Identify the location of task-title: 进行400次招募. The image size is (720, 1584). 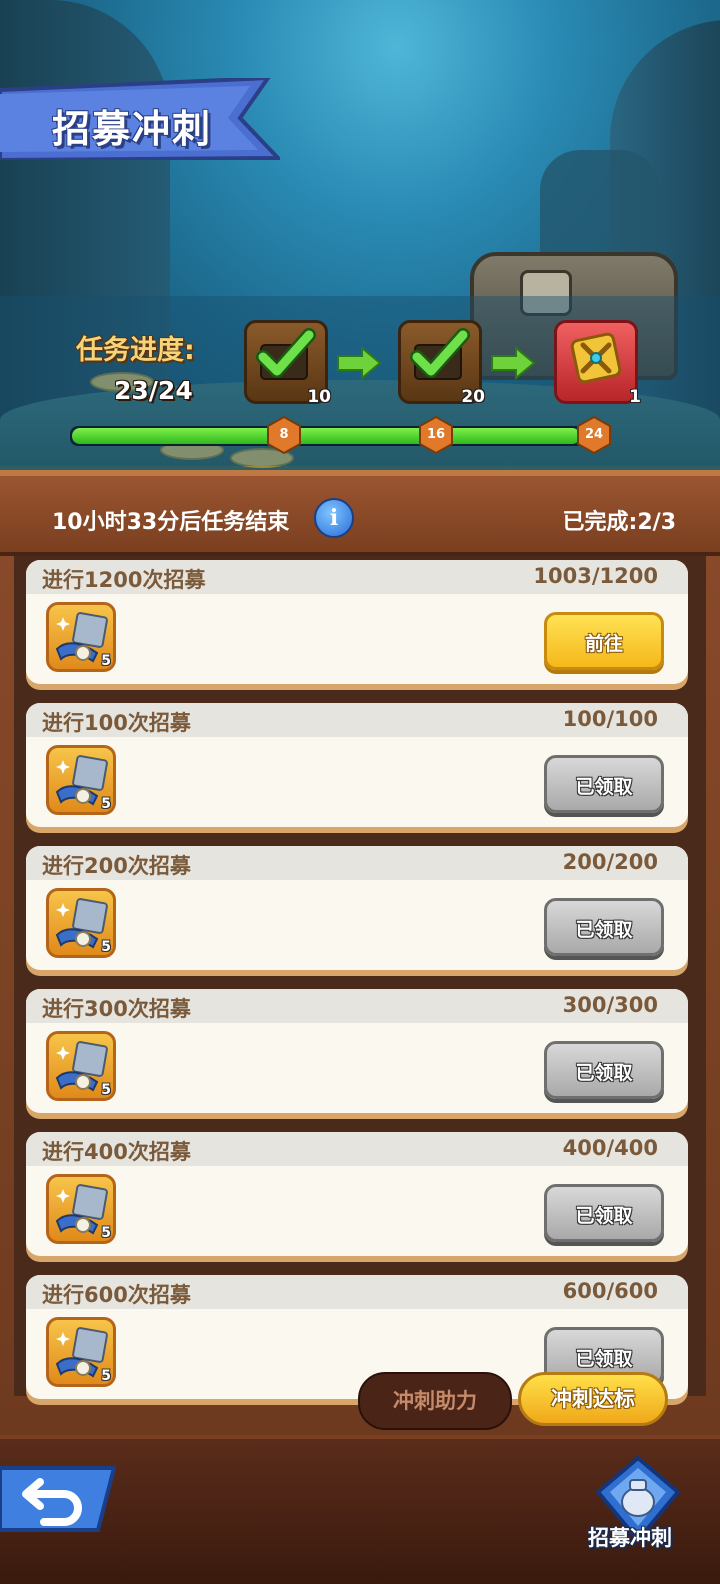
(116, 1152).